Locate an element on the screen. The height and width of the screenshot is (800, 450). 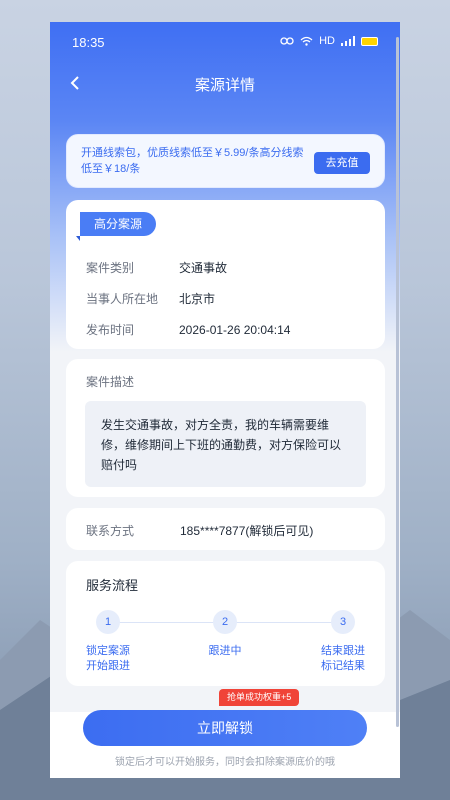
contact-label: 联系方式 is located at coordinates (110, 531).